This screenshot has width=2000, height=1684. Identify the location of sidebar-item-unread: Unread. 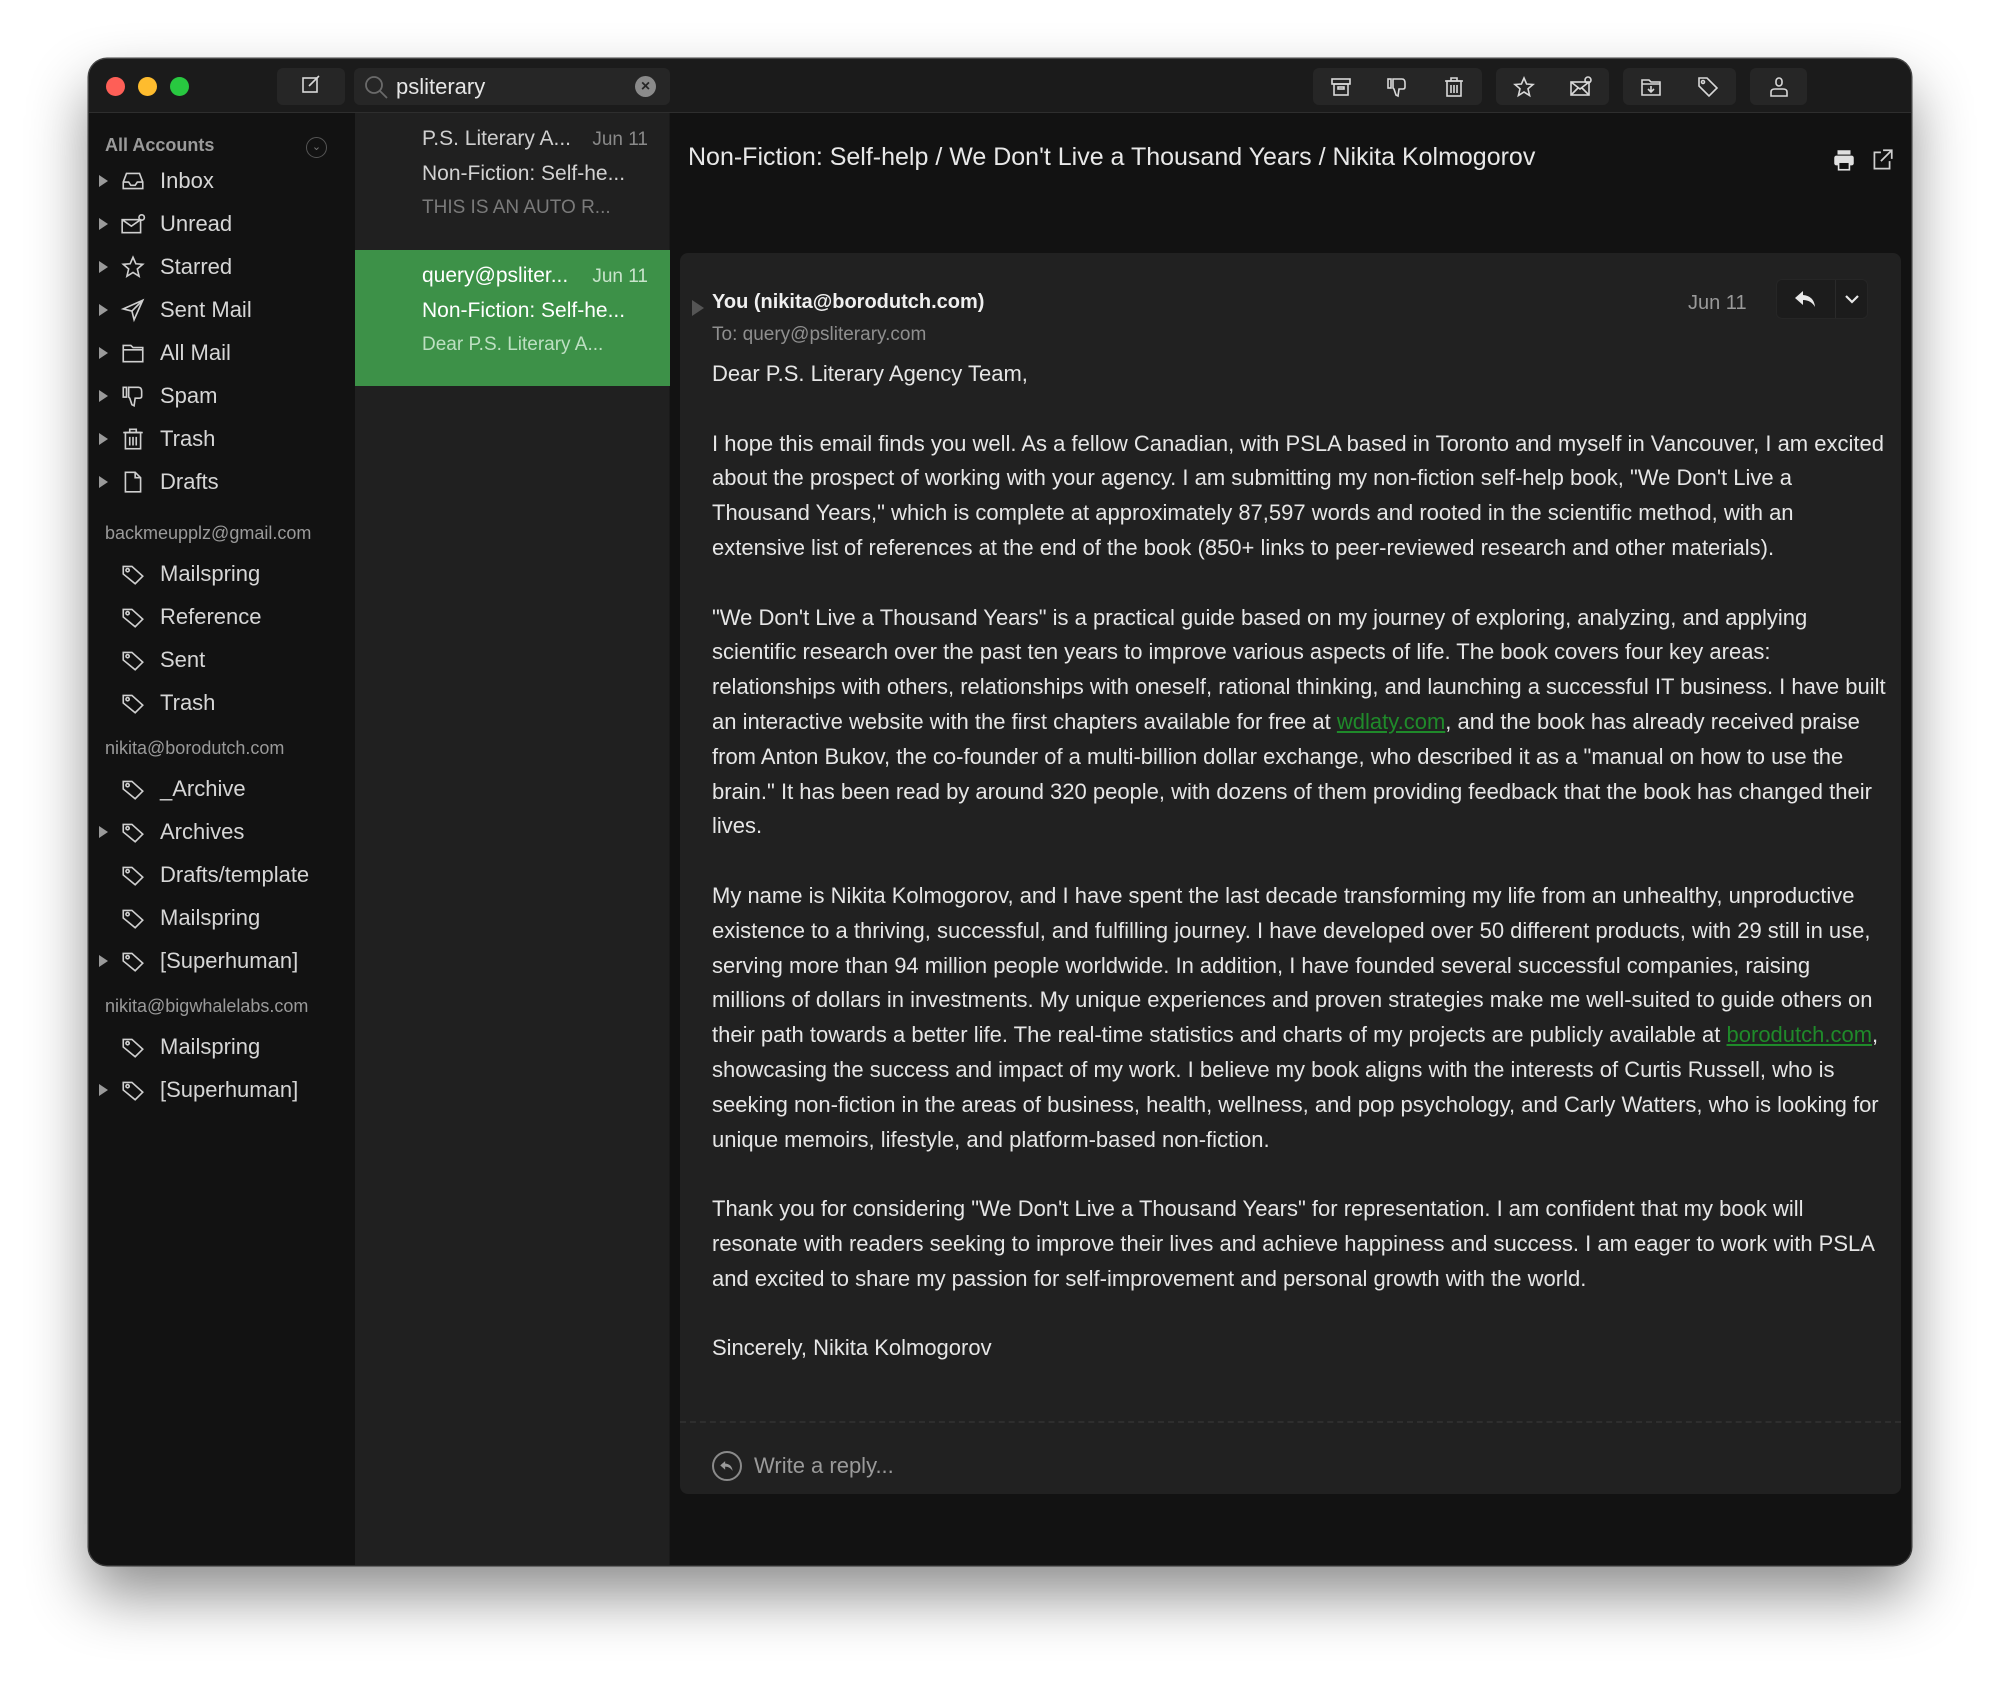
(222, 224).